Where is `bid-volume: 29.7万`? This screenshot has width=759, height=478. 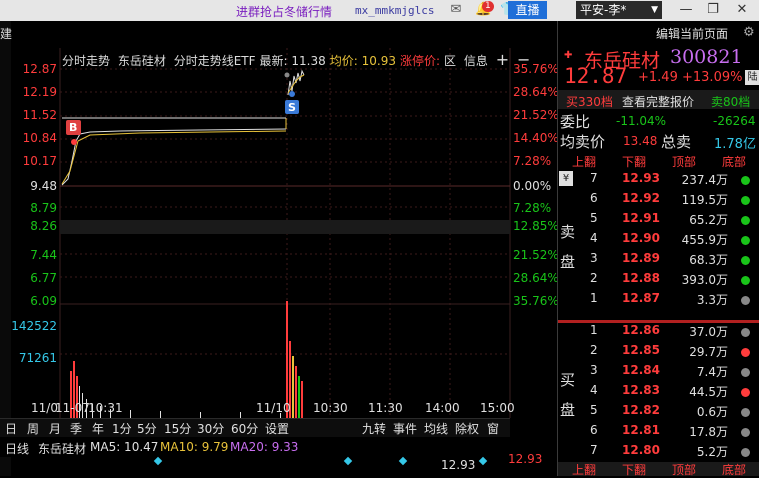
bid-volume: 29.7万 is located at coordinates (708, 352).